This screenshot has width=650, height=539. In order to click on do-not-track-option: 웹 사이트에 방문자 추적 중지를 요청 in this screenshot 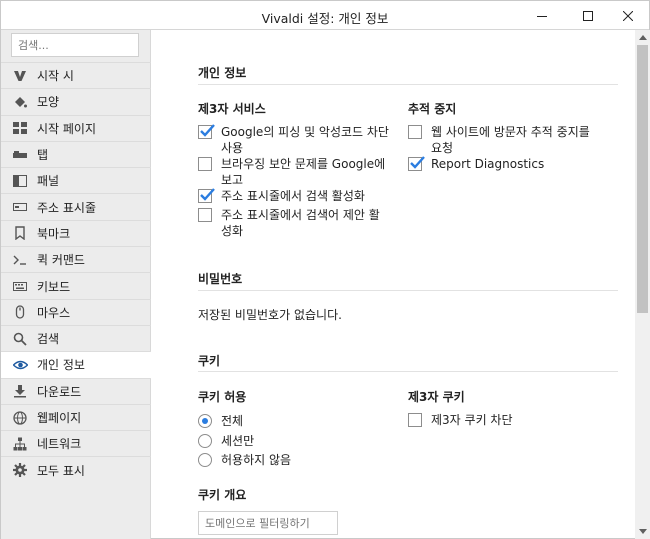, I will do `click(518, 140)`.